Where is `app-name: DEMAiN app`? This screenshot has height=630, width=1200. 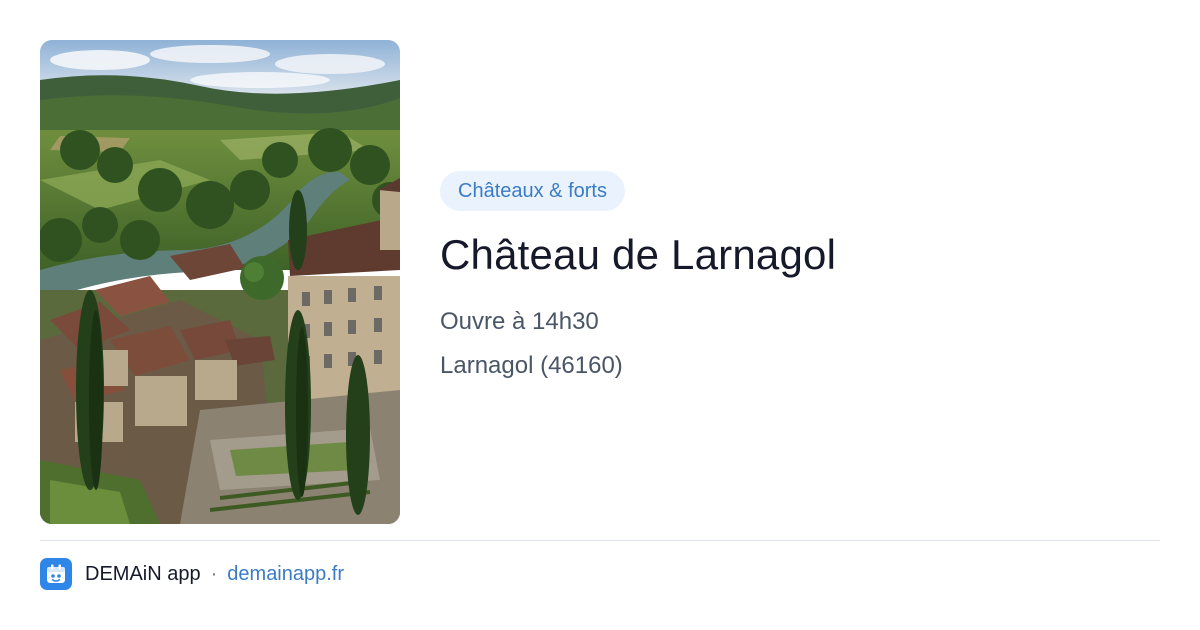
app-name: DEMAiN app is located at coordinates (143, 573).